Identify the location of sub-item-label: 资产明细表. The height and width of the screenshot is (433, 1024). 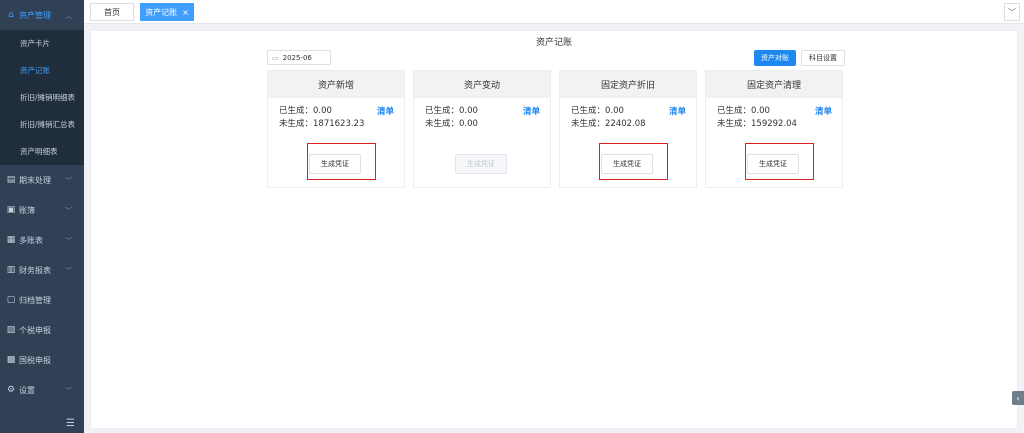
(39, 151).